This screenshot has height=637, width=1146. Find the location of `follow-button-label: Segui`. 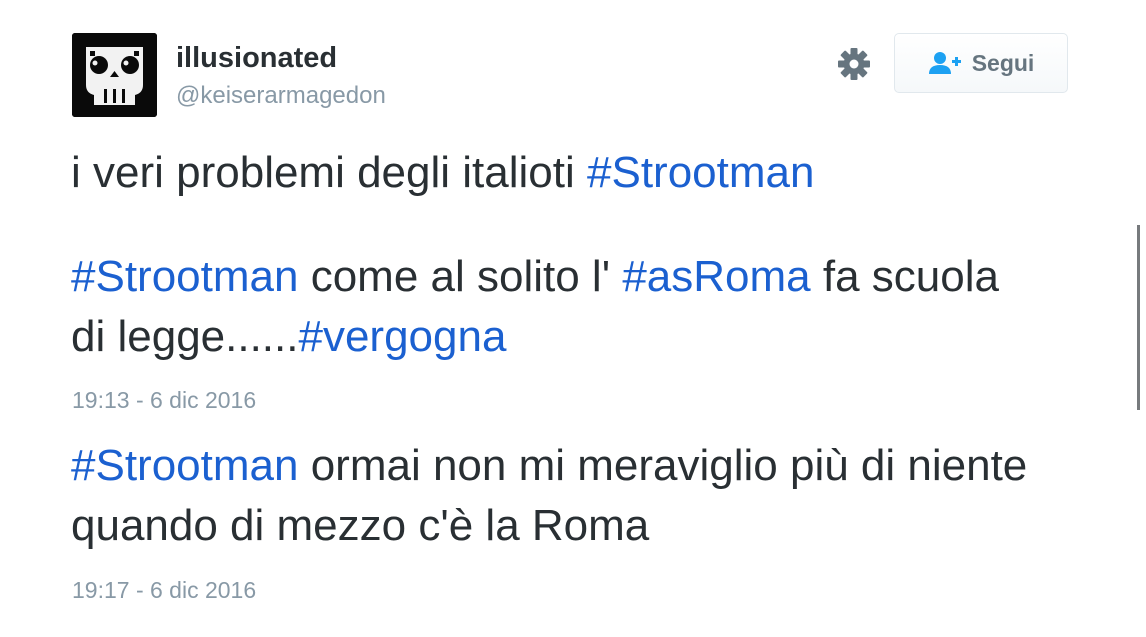

follow-button-label: Segui is located at coordinates (1003, 62).